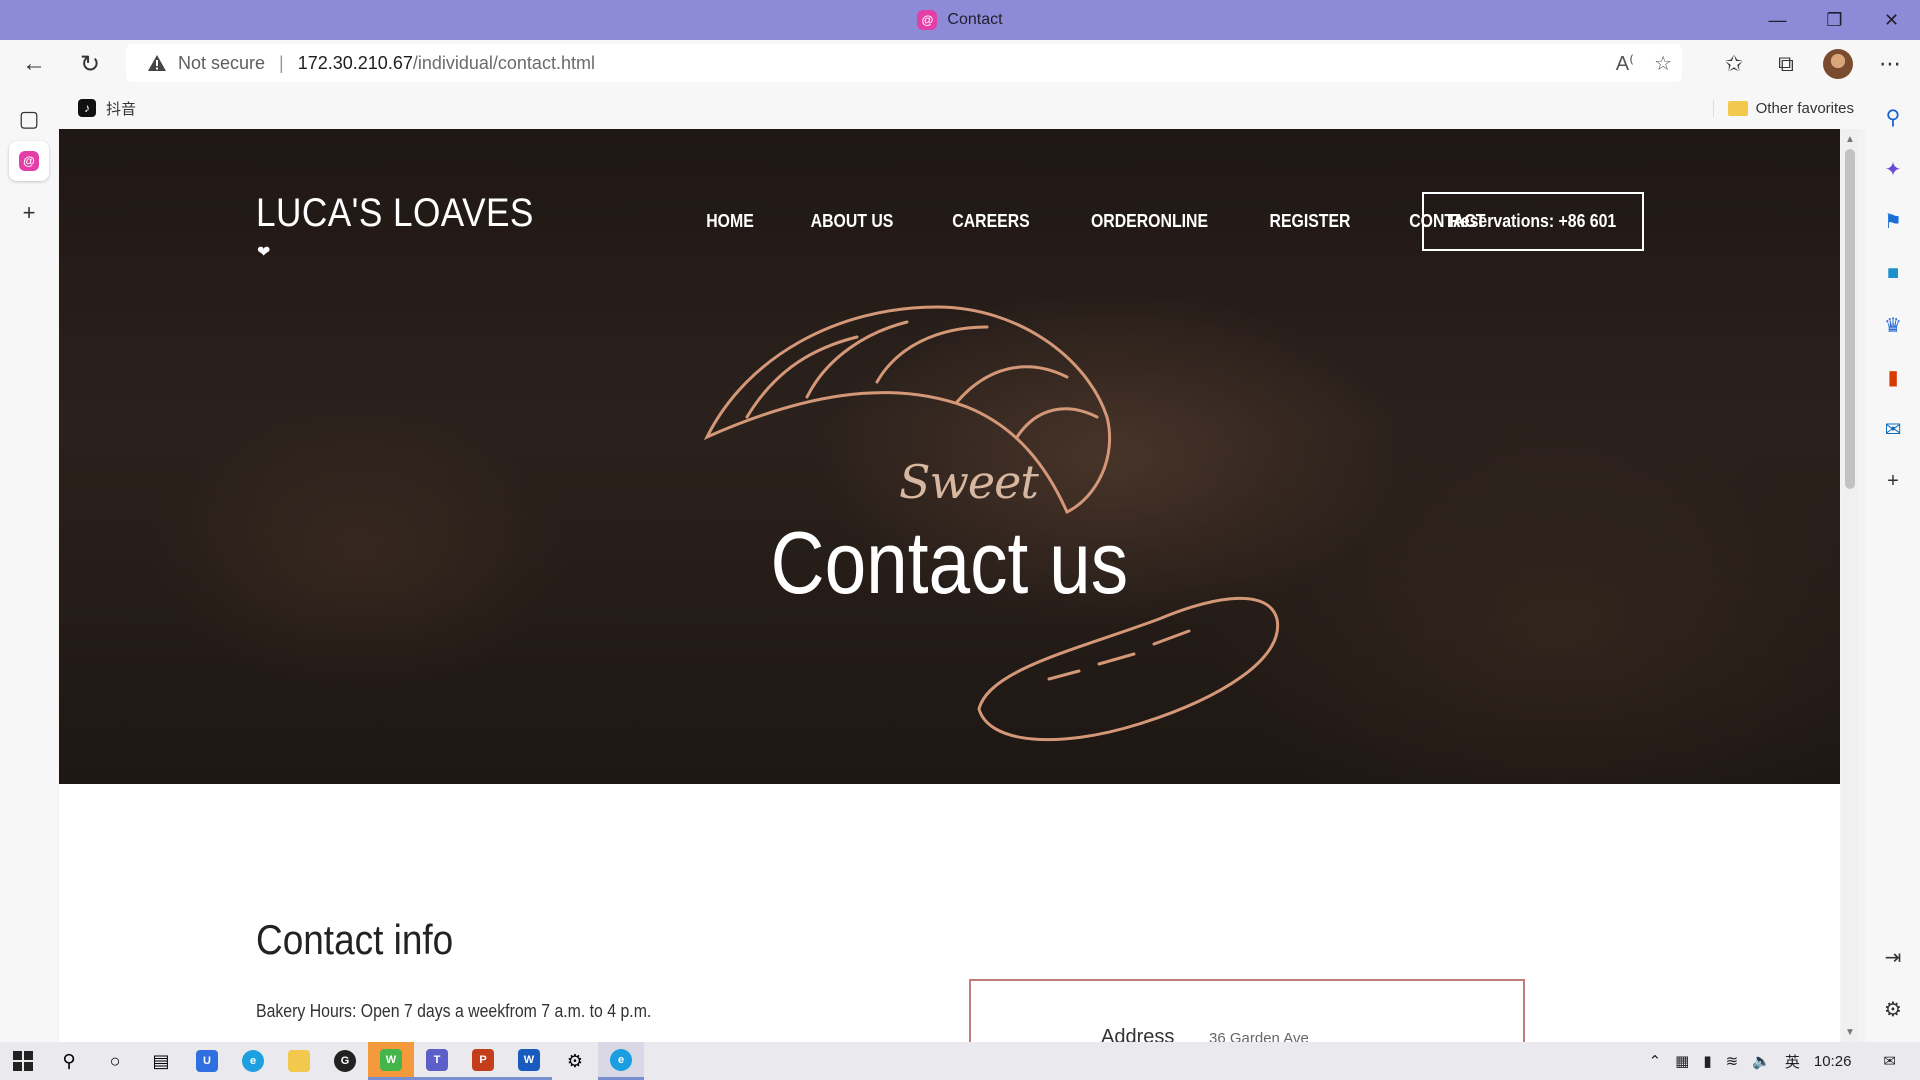 The height and width of the screenshot is (1080, 1920). What do you see at coordinates (90, 64) in the screenshot?
I see `refresh-button: ↻` at bounding box center [90, 64].